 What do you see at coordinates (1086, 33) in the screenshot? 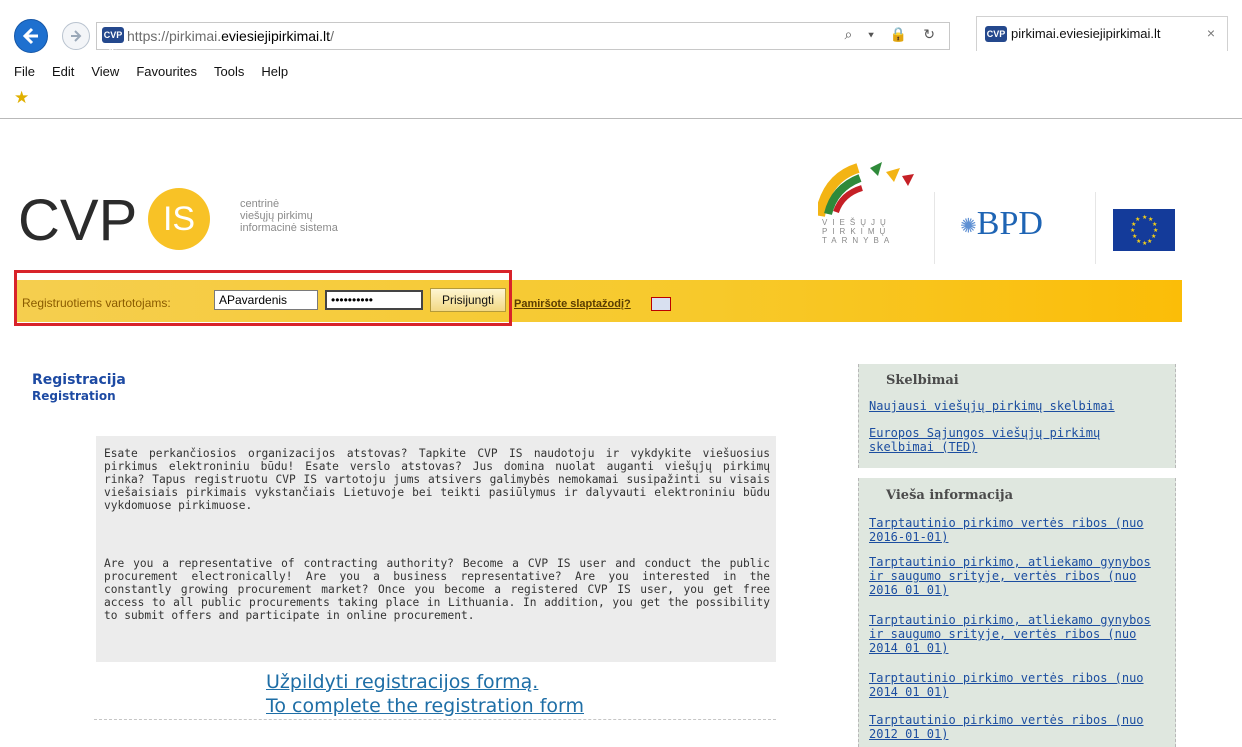
I see `tab-title: pirkimai.eviesiejipirkimai.lt` at bounding box center [1086, 33].